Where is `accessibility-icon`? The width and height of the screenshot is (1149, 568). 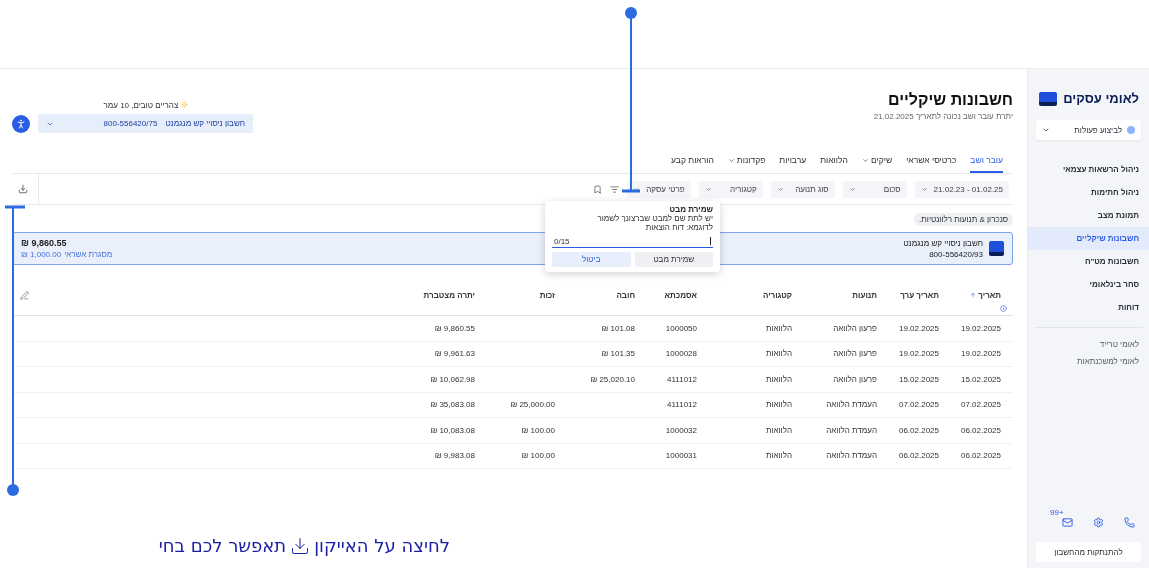 accessibility-icon is located at coordinates (21, 124).